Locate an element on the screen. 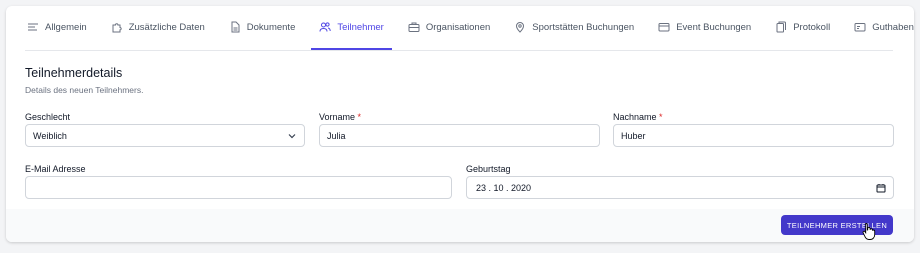 The height and width of the screenshot is (253, 920). menu-lines-icon is located at coordinates (33, 27).